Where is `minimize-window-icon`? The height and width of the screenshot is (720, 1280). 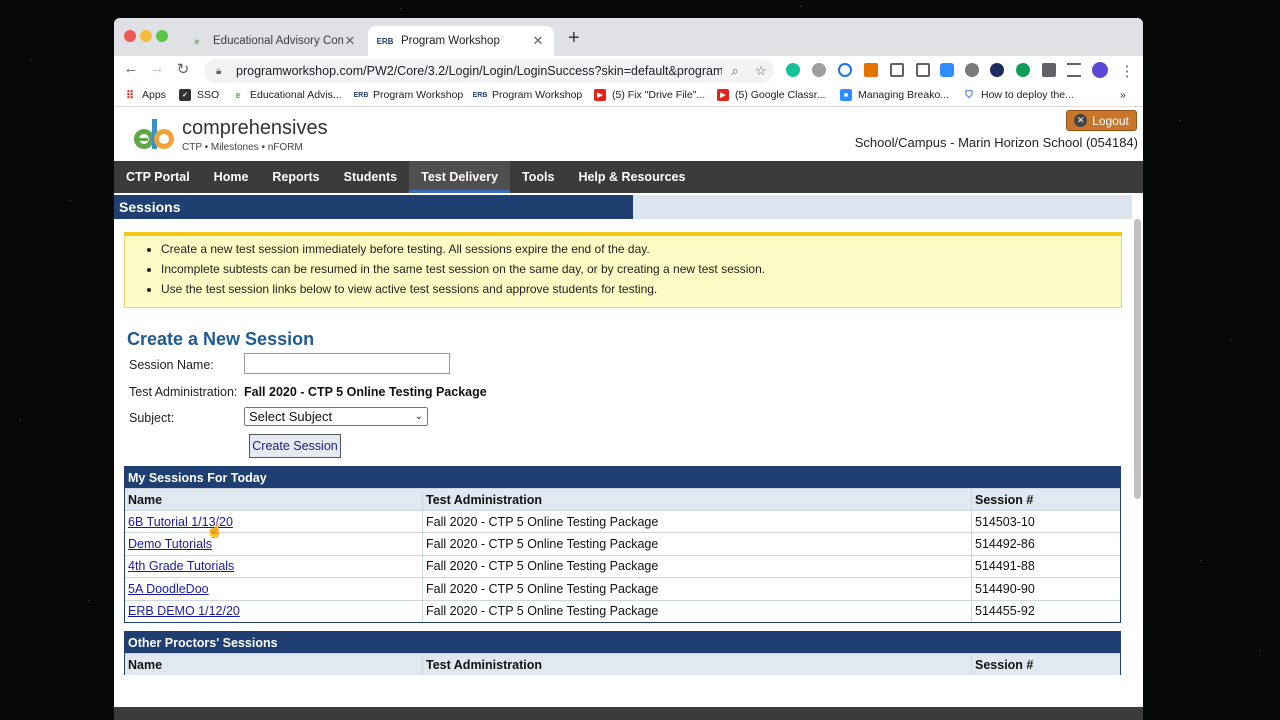
minimize-window-icon is located at coordinates (146, 36).